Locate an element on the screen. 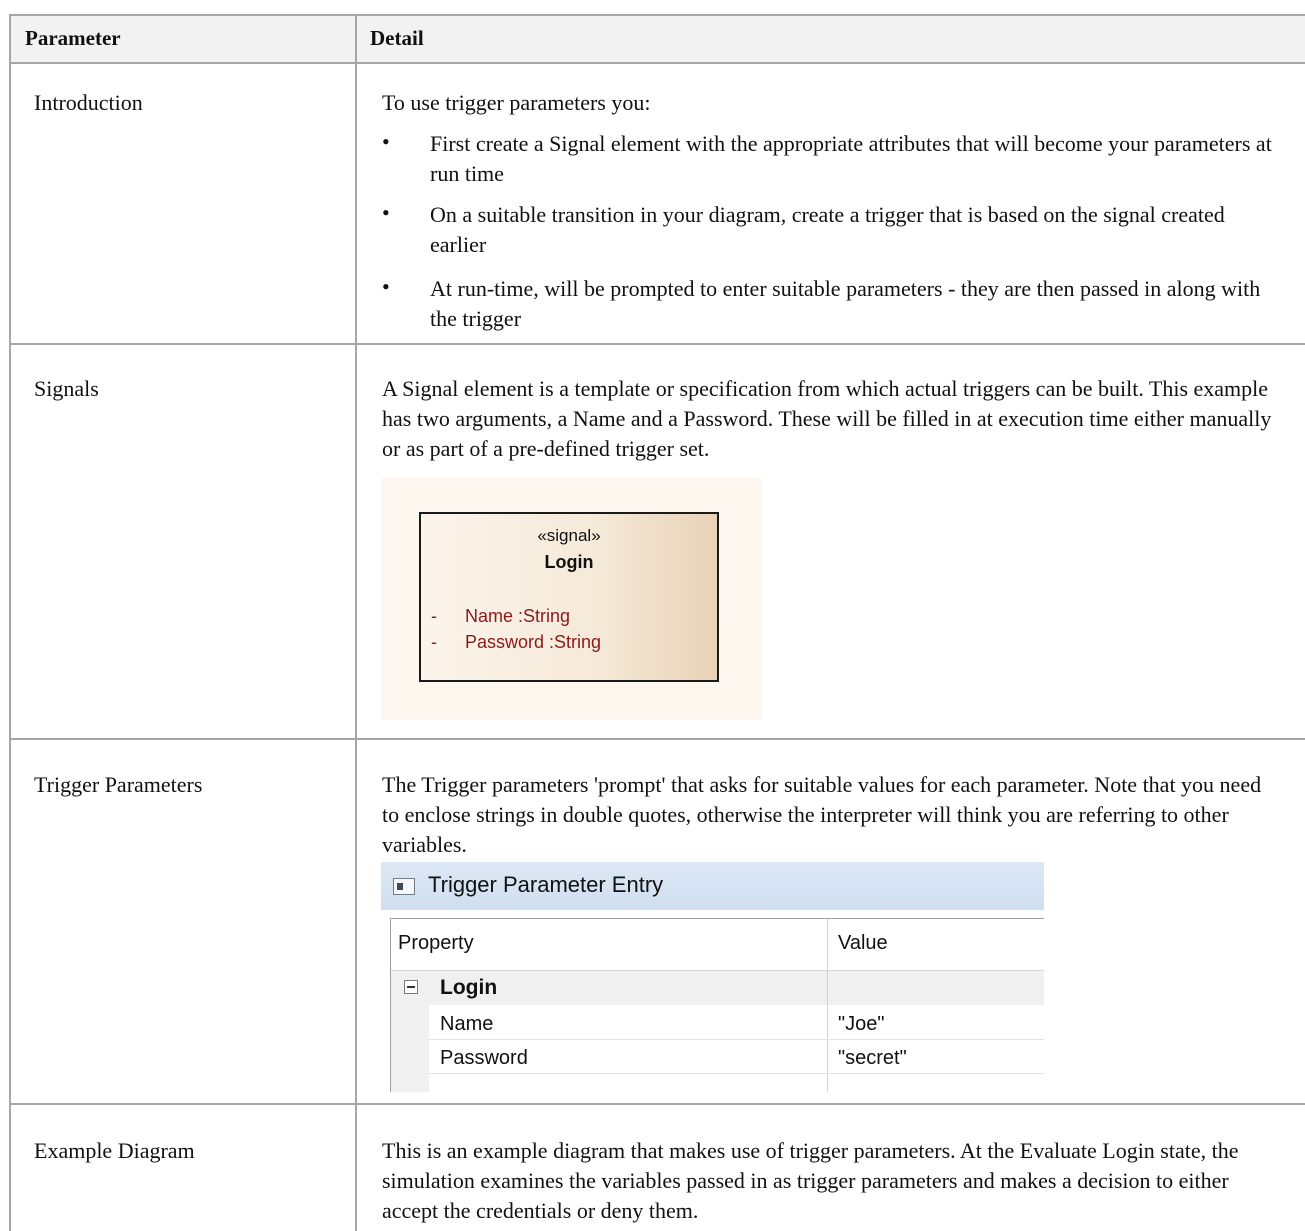 This screenshot has height=1231, width=1305. header-divider is located at coordinates (657, 63).